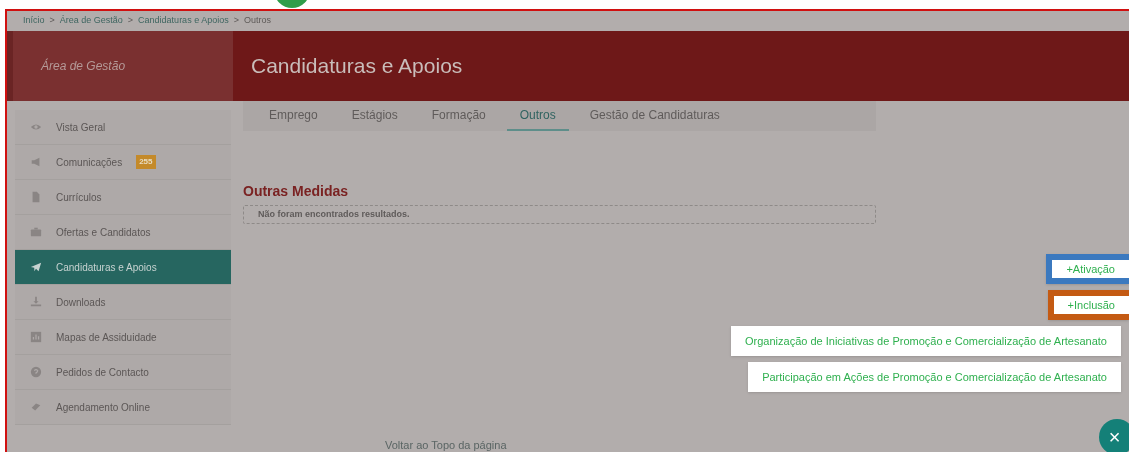  Describe the element at coordinates (926, 341) in the screenshot. I see `floating-action-button: Organização de Iniciativas de Promoção e Comercialização de Artesanato` at that location.